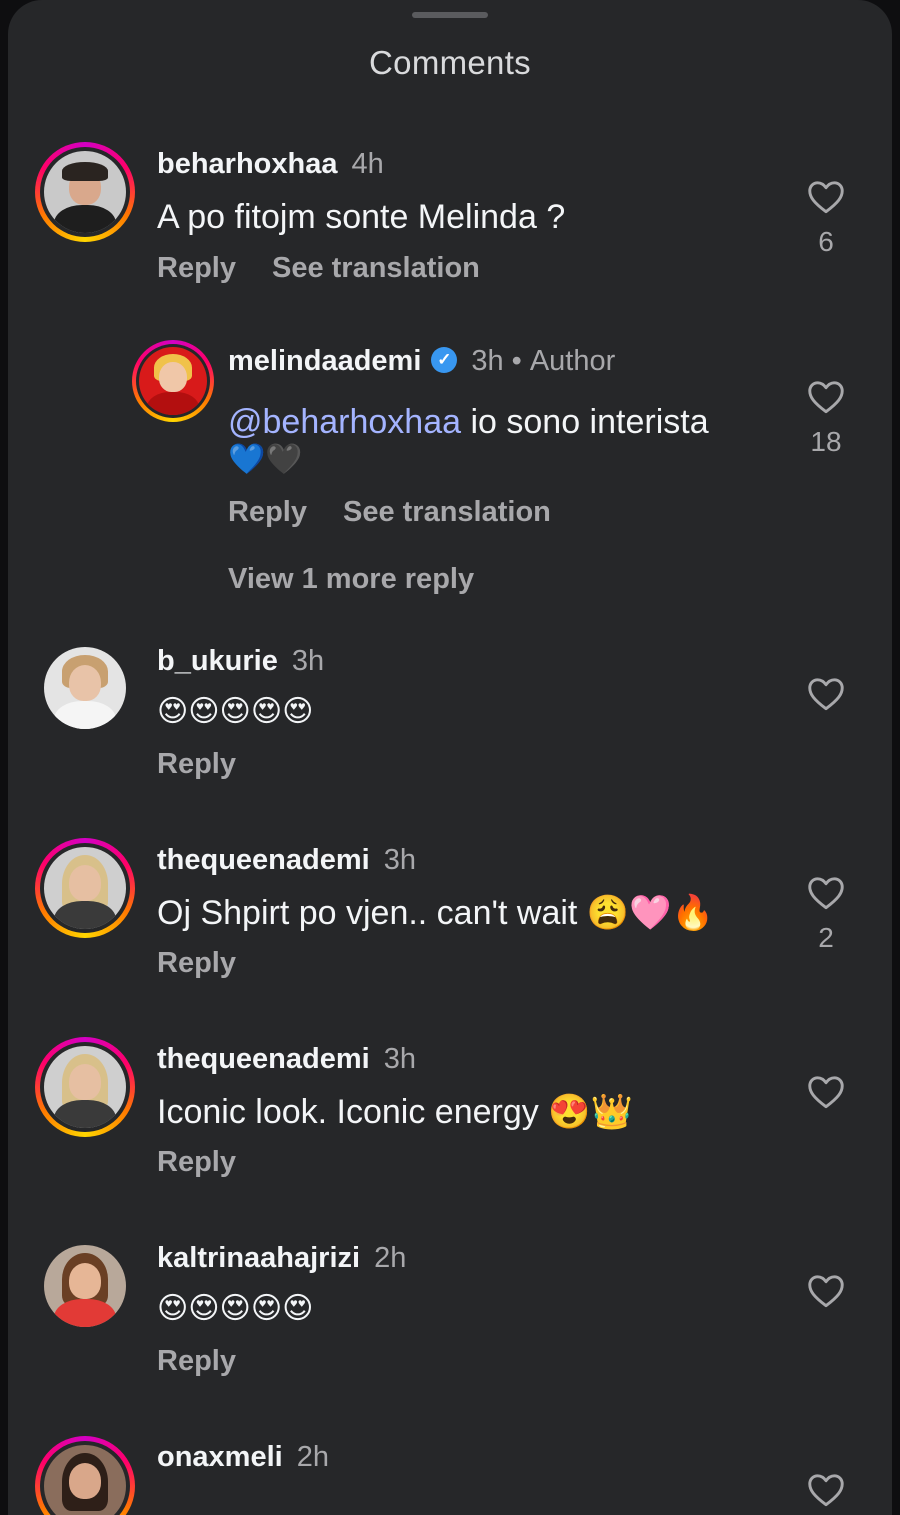 The height and width of the screenshot is (1515, 900). Describe the element at coordinates (444, 360) in the screenshot. I see `verified-badge-icon: ✓` at that location.